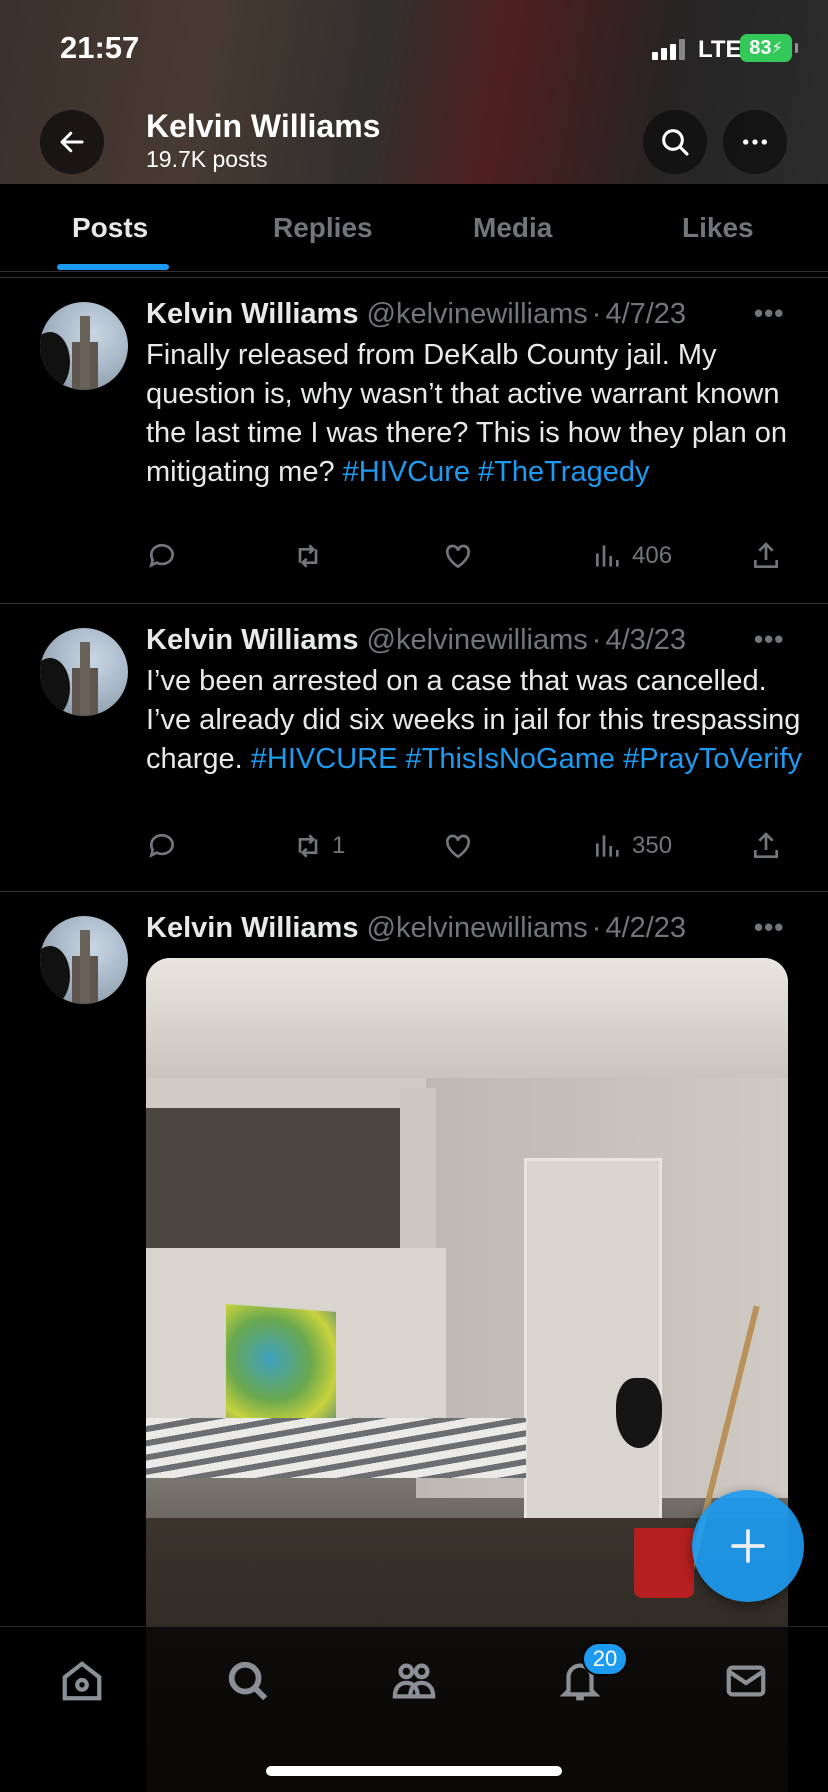 This screenshot has width=828, height=1792. What do you see at coordinates (670, 49) in the screenshot?
I see `signal-icon` at bounding box center [670, 49].